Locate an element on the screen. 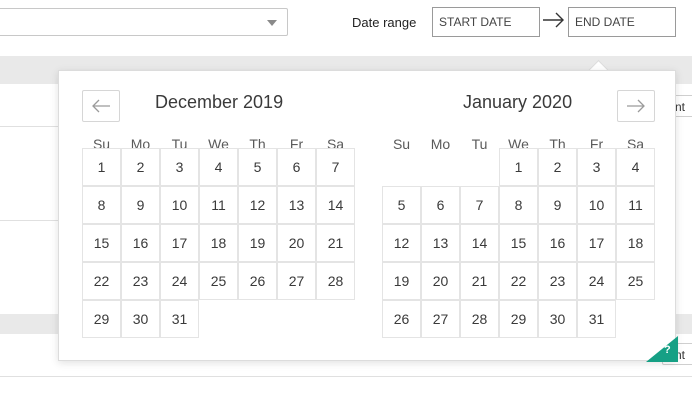  filter-select is located at coordinates (144, 22).